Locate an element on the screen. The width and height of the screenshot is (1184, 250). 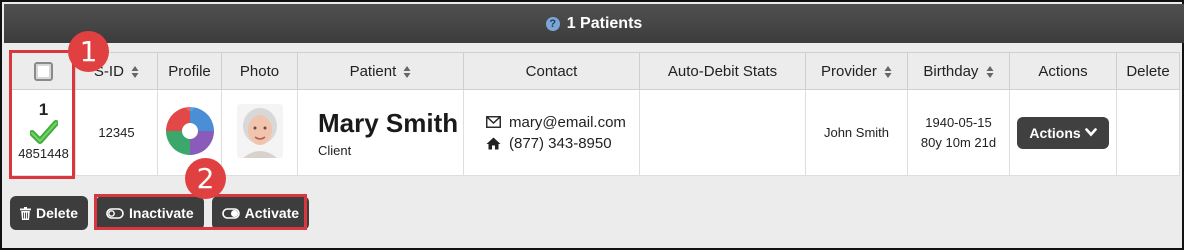
patient-role: Client is located at coordinates (335, 150).